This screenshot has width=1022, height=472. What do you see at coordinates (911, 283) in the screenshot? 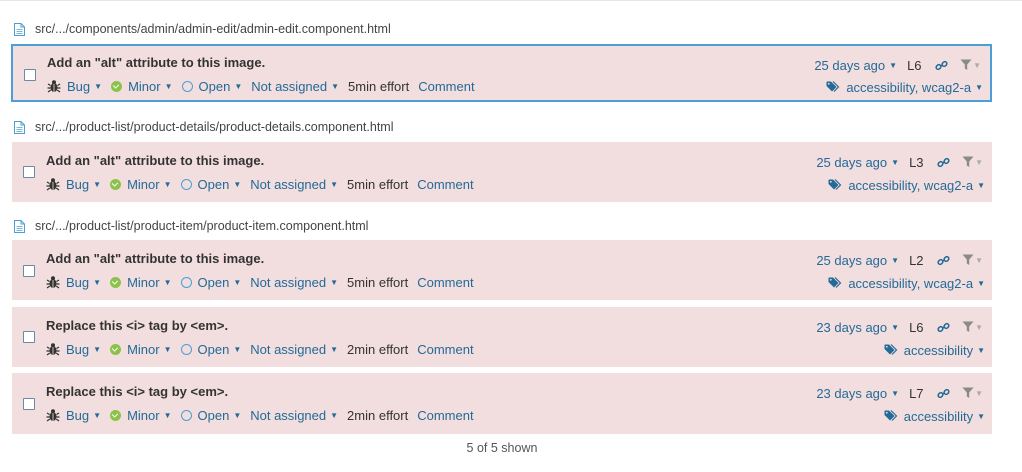
I see `tags-label: accessibility, wcag2-a` at bounding box center [911, 283].